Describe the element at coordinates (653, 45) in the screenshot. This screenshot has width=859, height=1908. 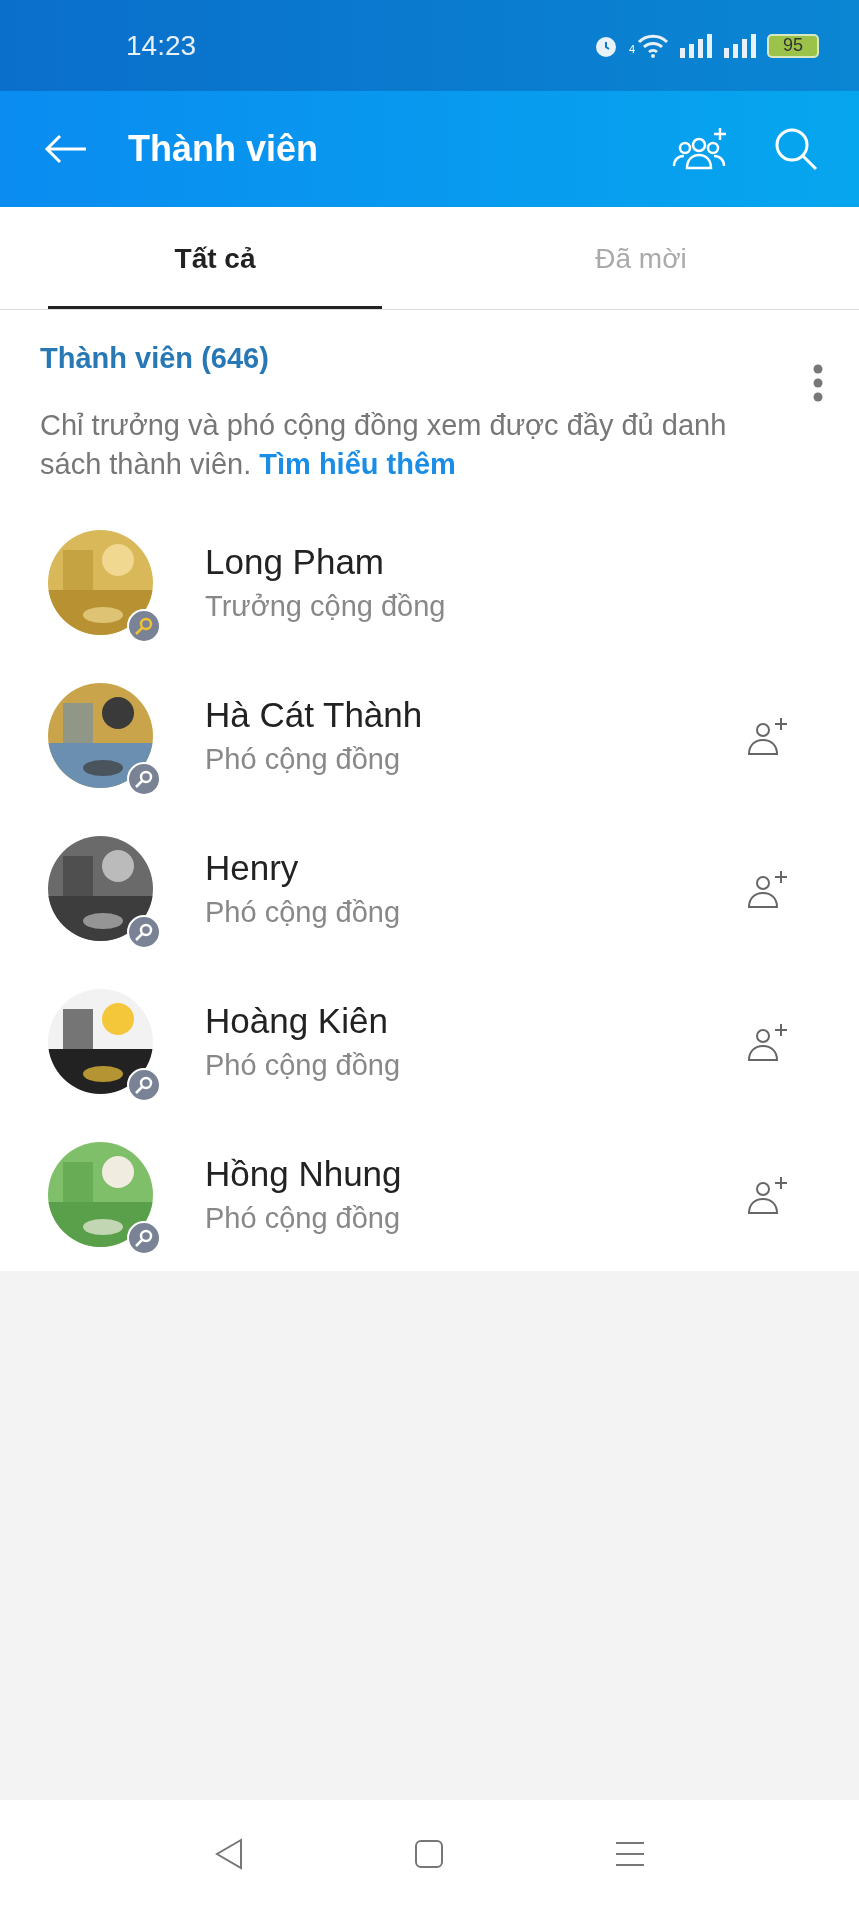
I see `wifi-icon` at that location.